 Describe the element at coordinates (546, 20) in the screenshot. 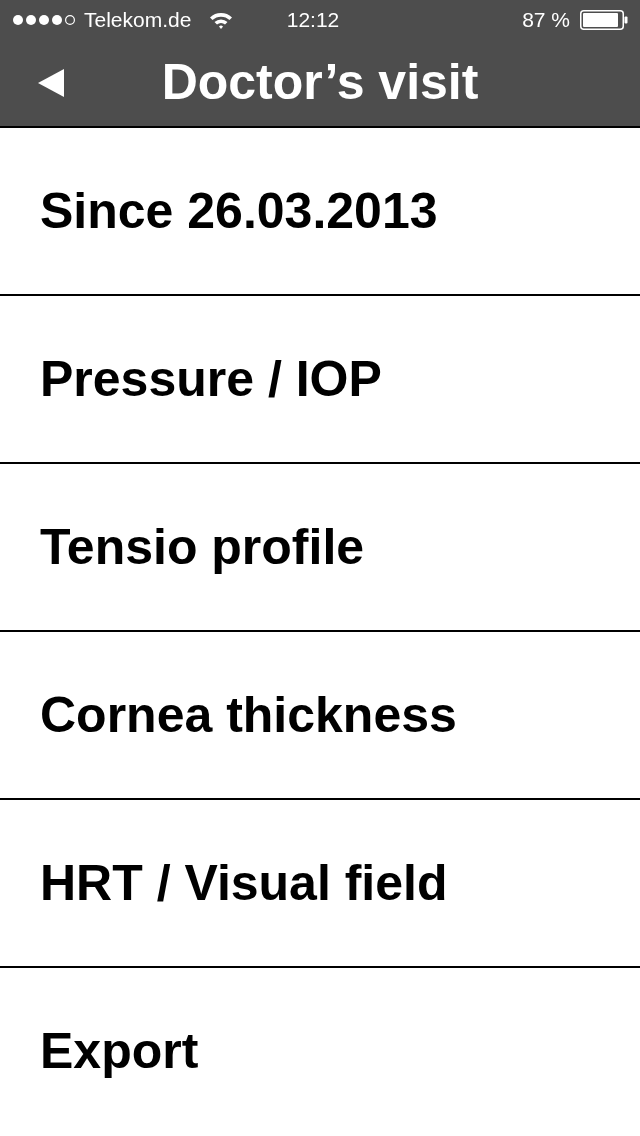

I see `battery-percentage: 87 %` at that location.